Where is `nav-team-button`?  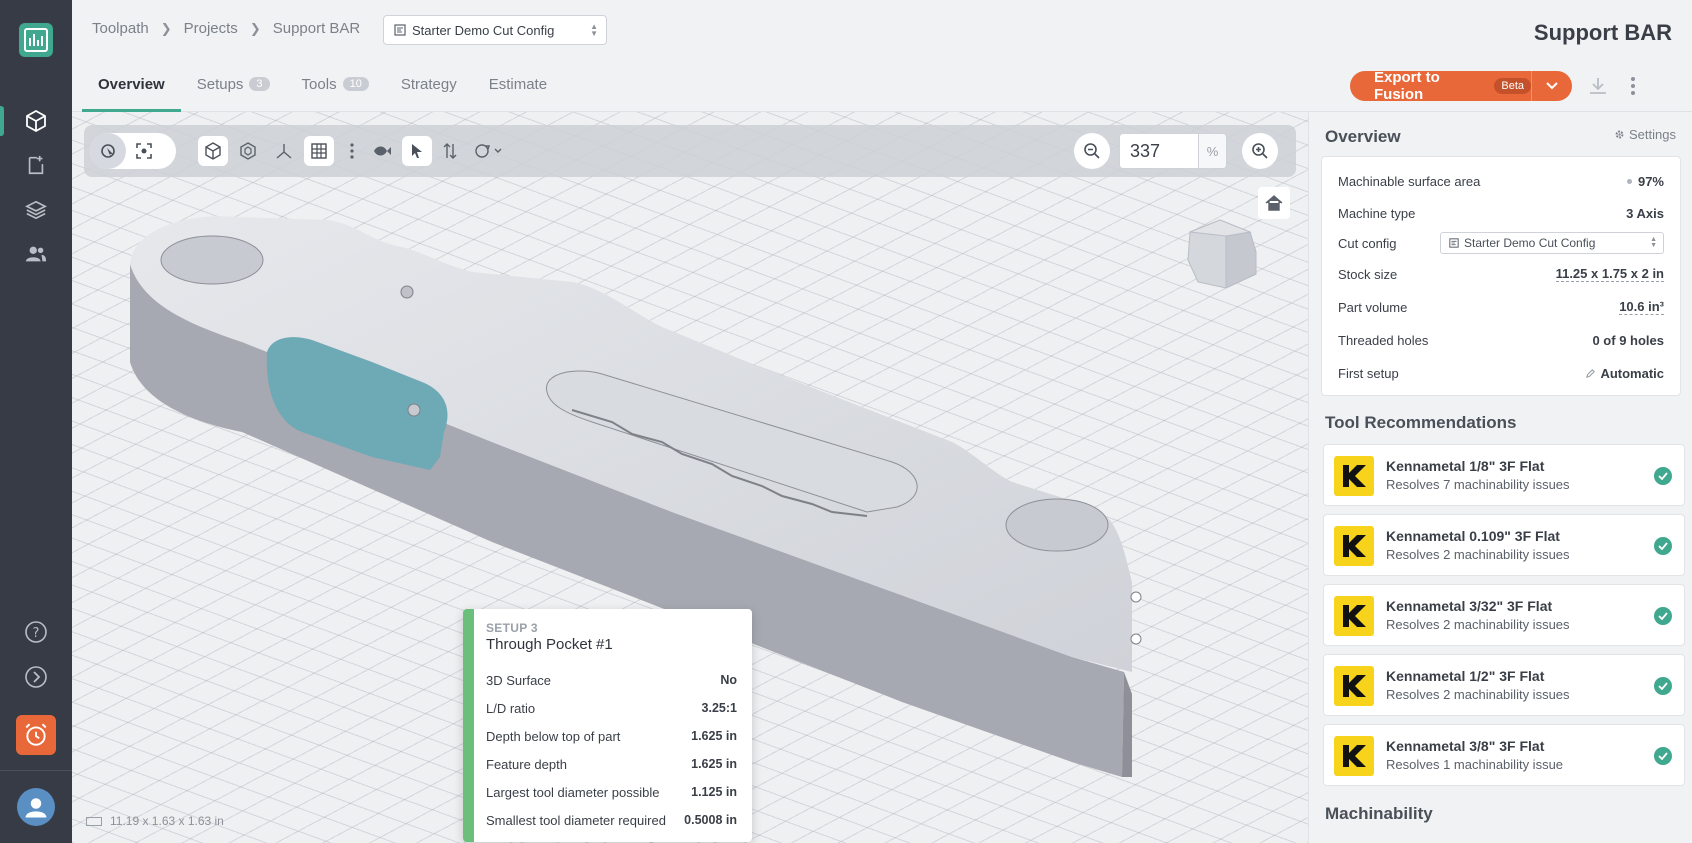
nav-team-button is located at coordinates (36, 254).